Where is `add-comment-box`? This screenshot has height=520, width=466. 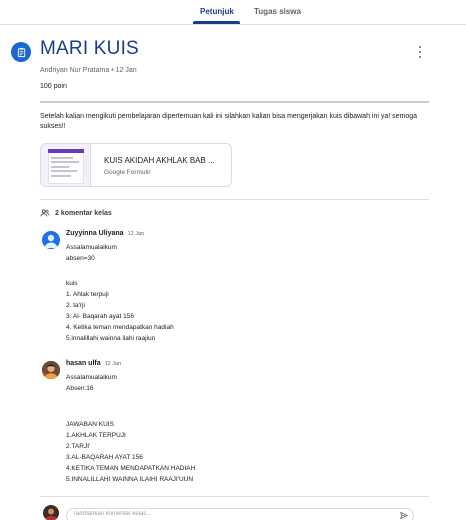 add-comment-box is located at coordinates (240, 514).